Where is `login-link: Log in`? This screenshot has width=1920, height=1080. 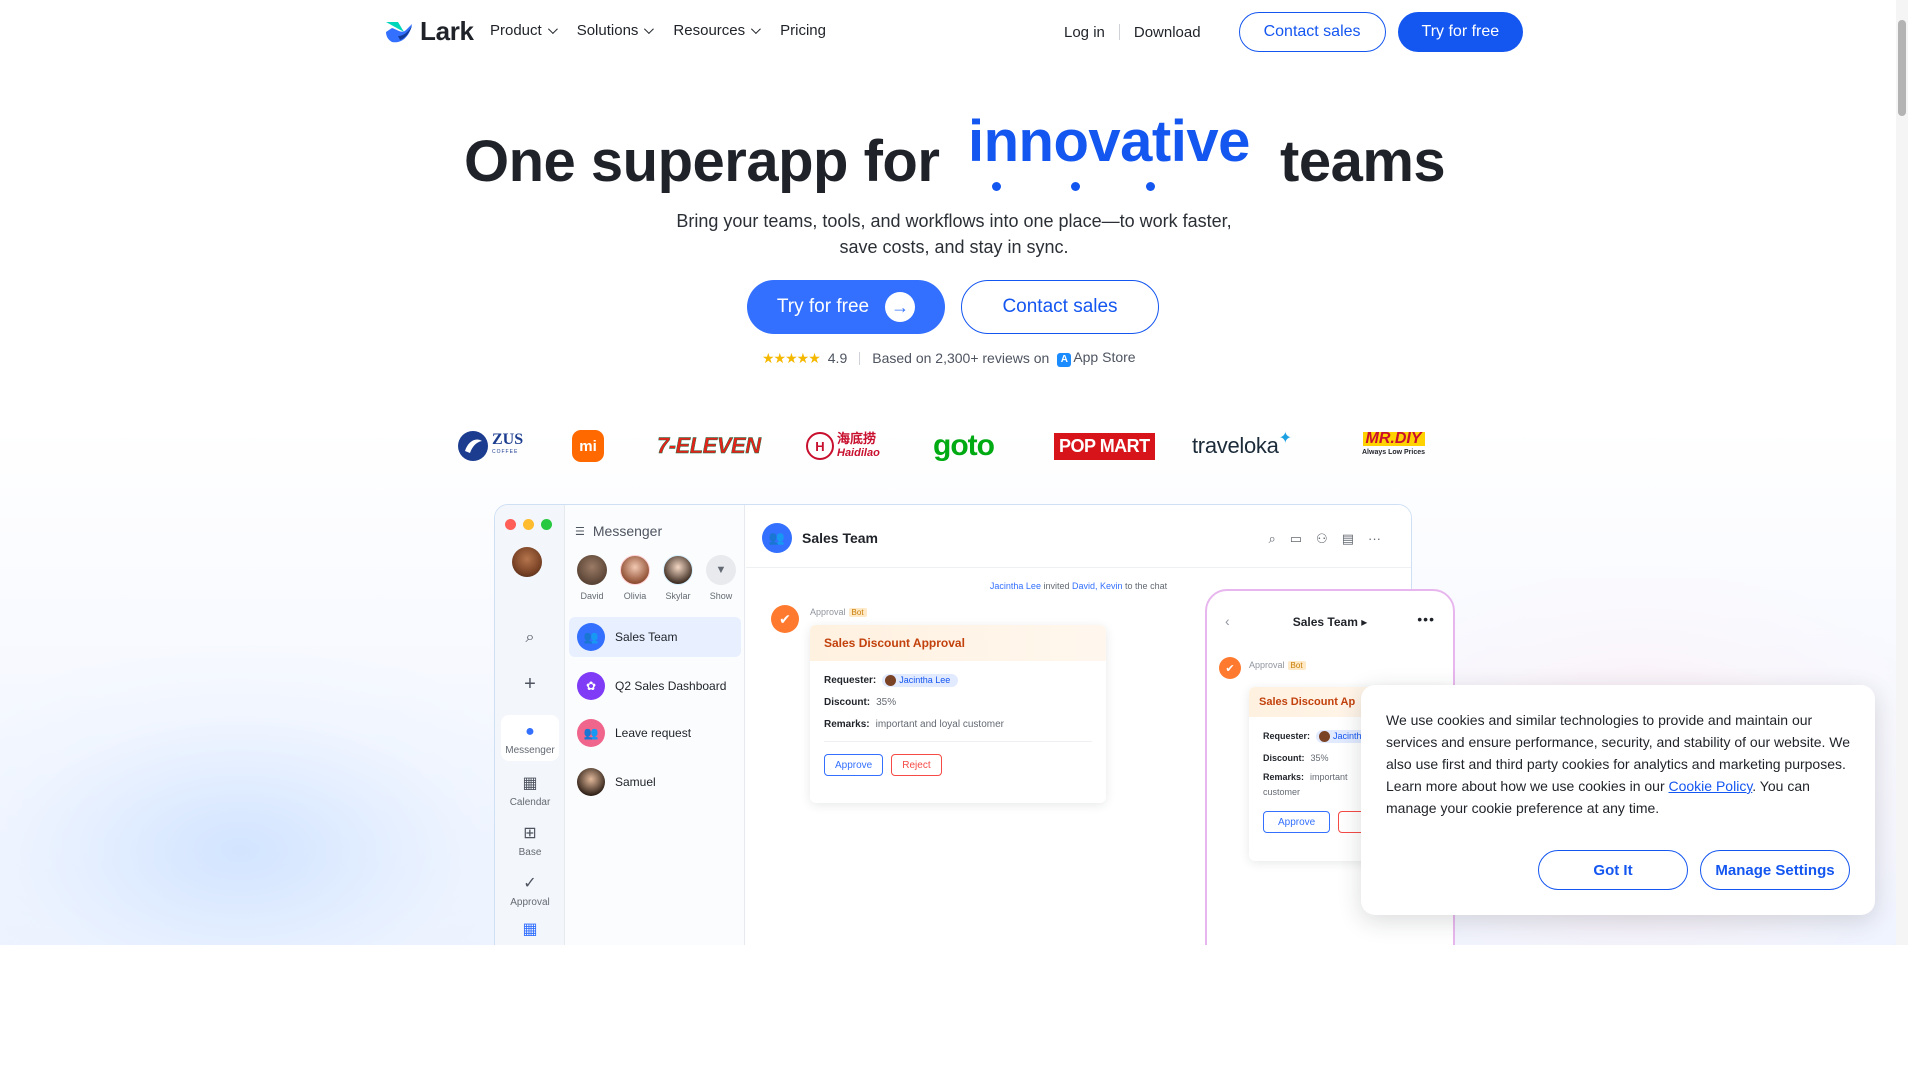
login-link: Log in is located at coordinates (1084, 32).